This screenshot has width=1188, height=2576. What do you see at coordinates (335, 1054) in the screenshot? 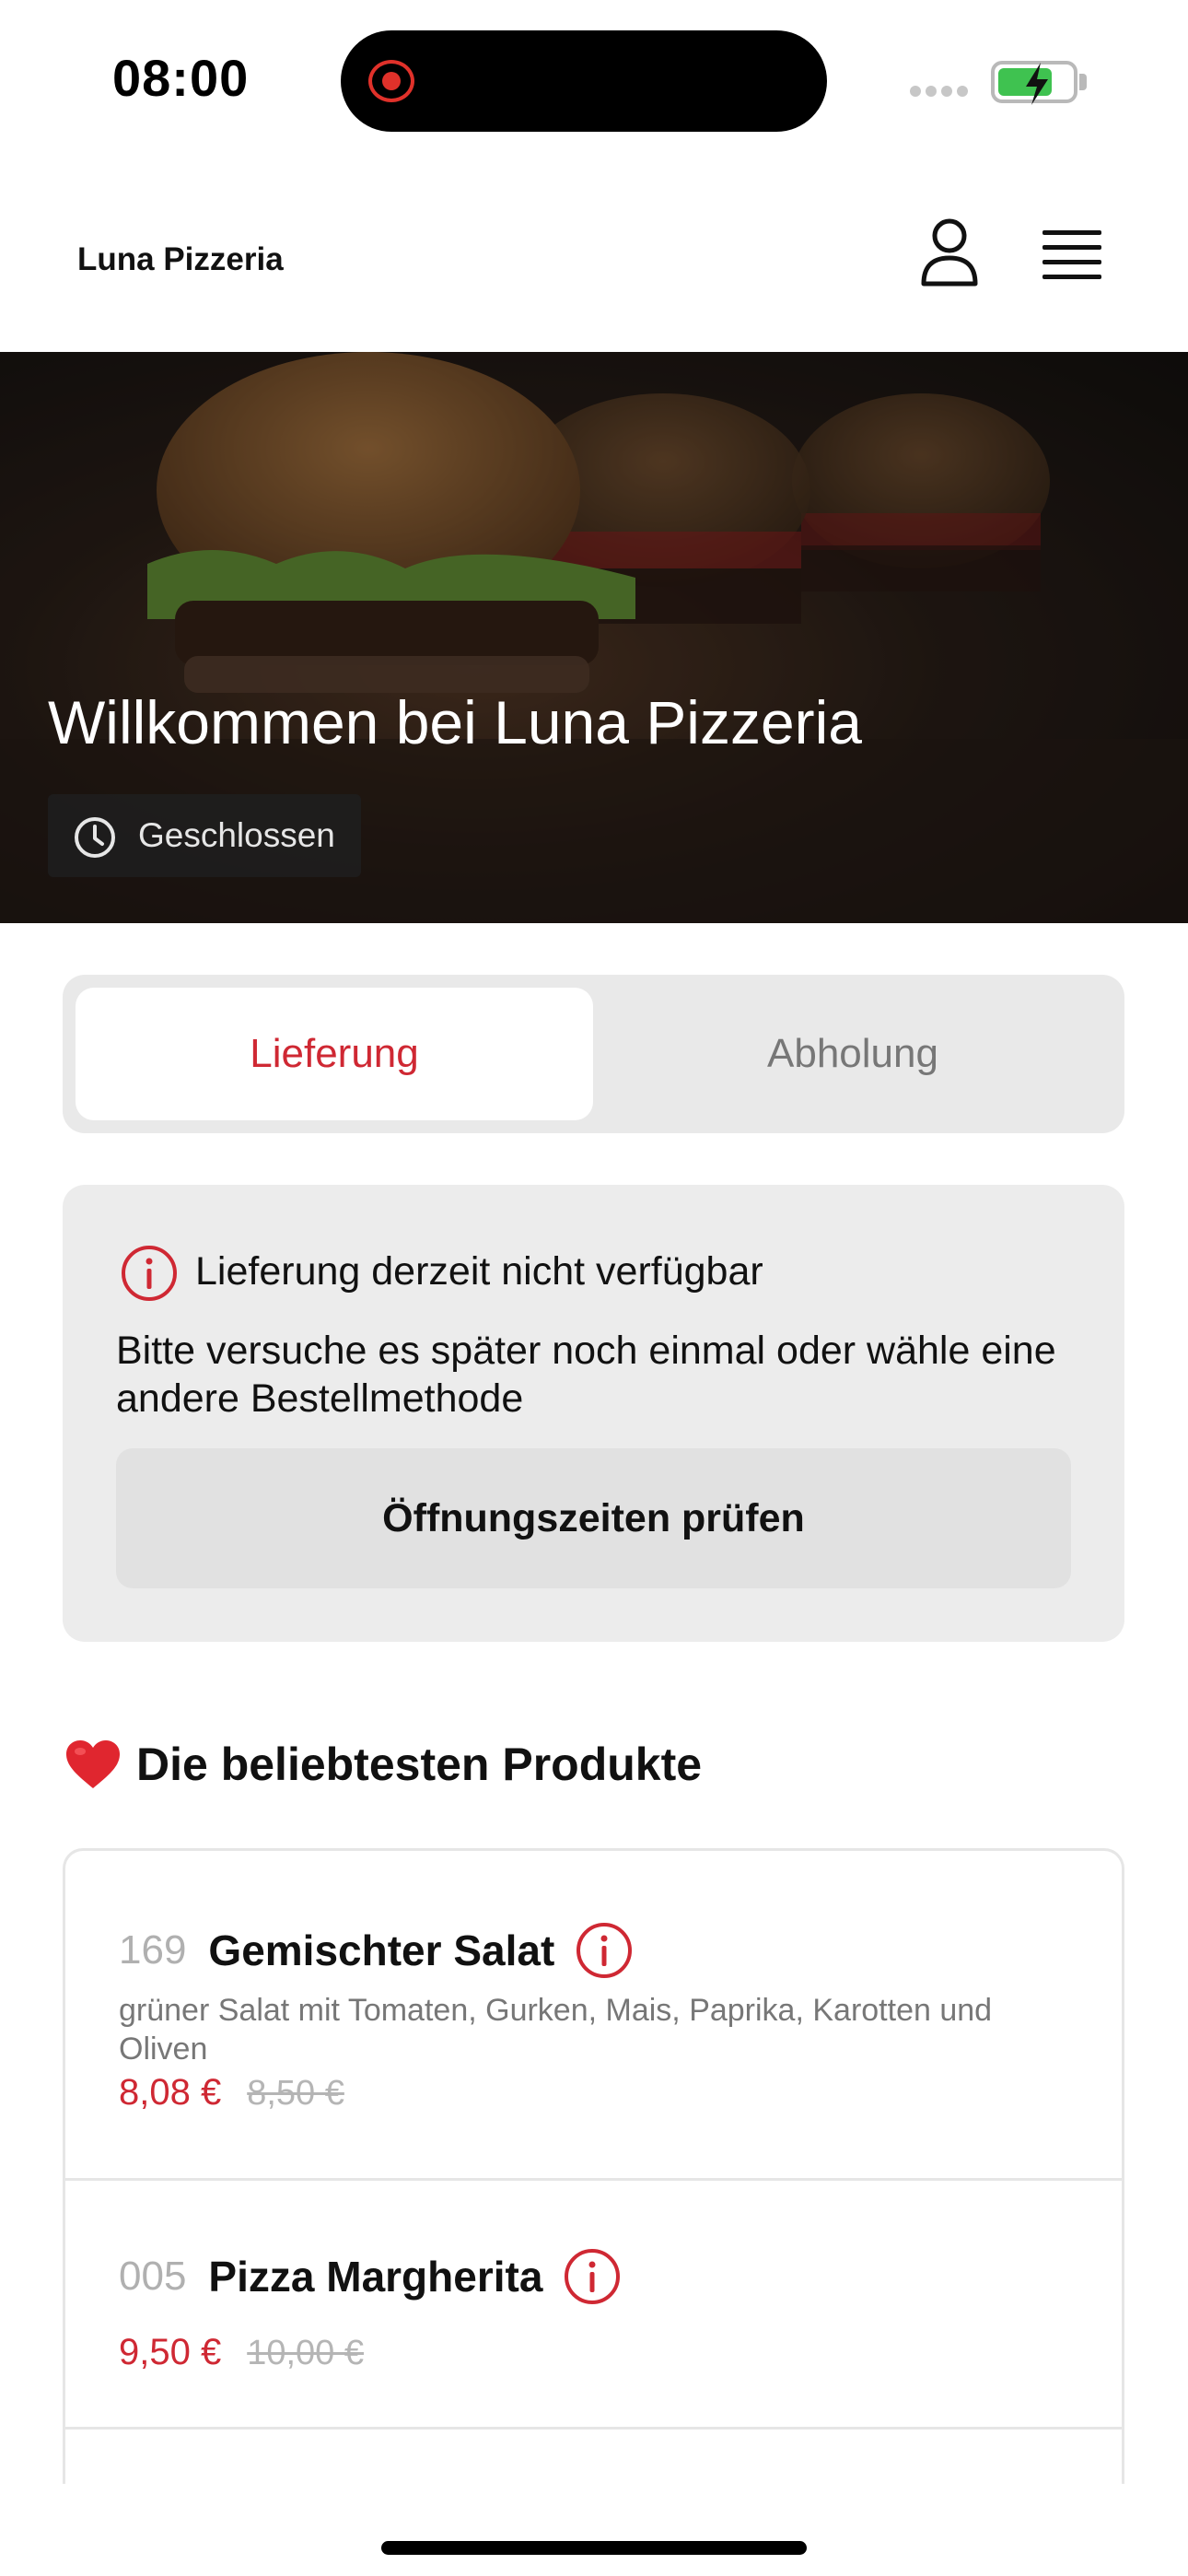
I see `tab-delivery: Lieferung` at bounding box center [335, 1054].